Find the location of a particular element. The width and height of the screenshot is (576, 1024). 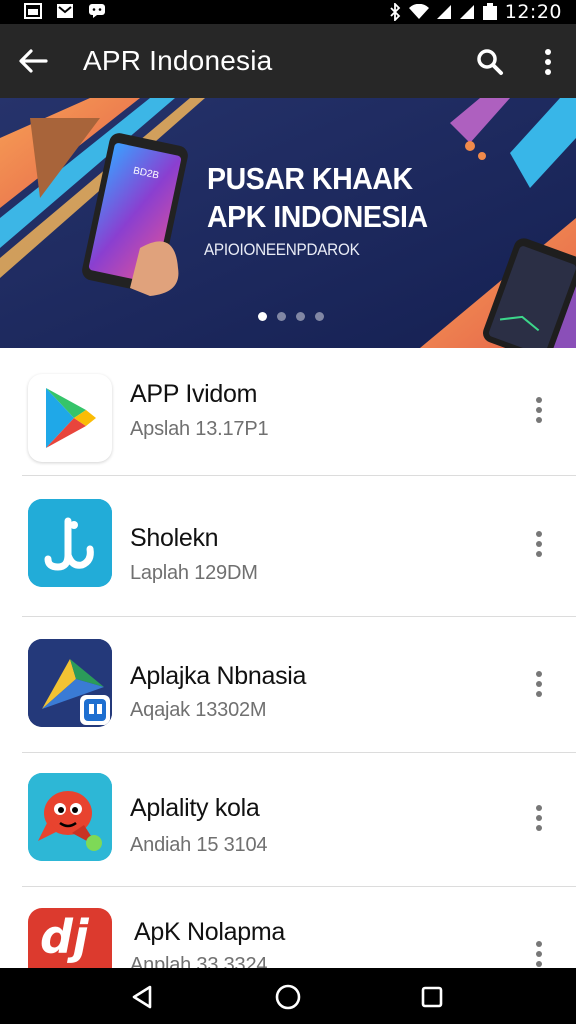

red-dj-app-icon: dj is located at coordinates (70, 938).